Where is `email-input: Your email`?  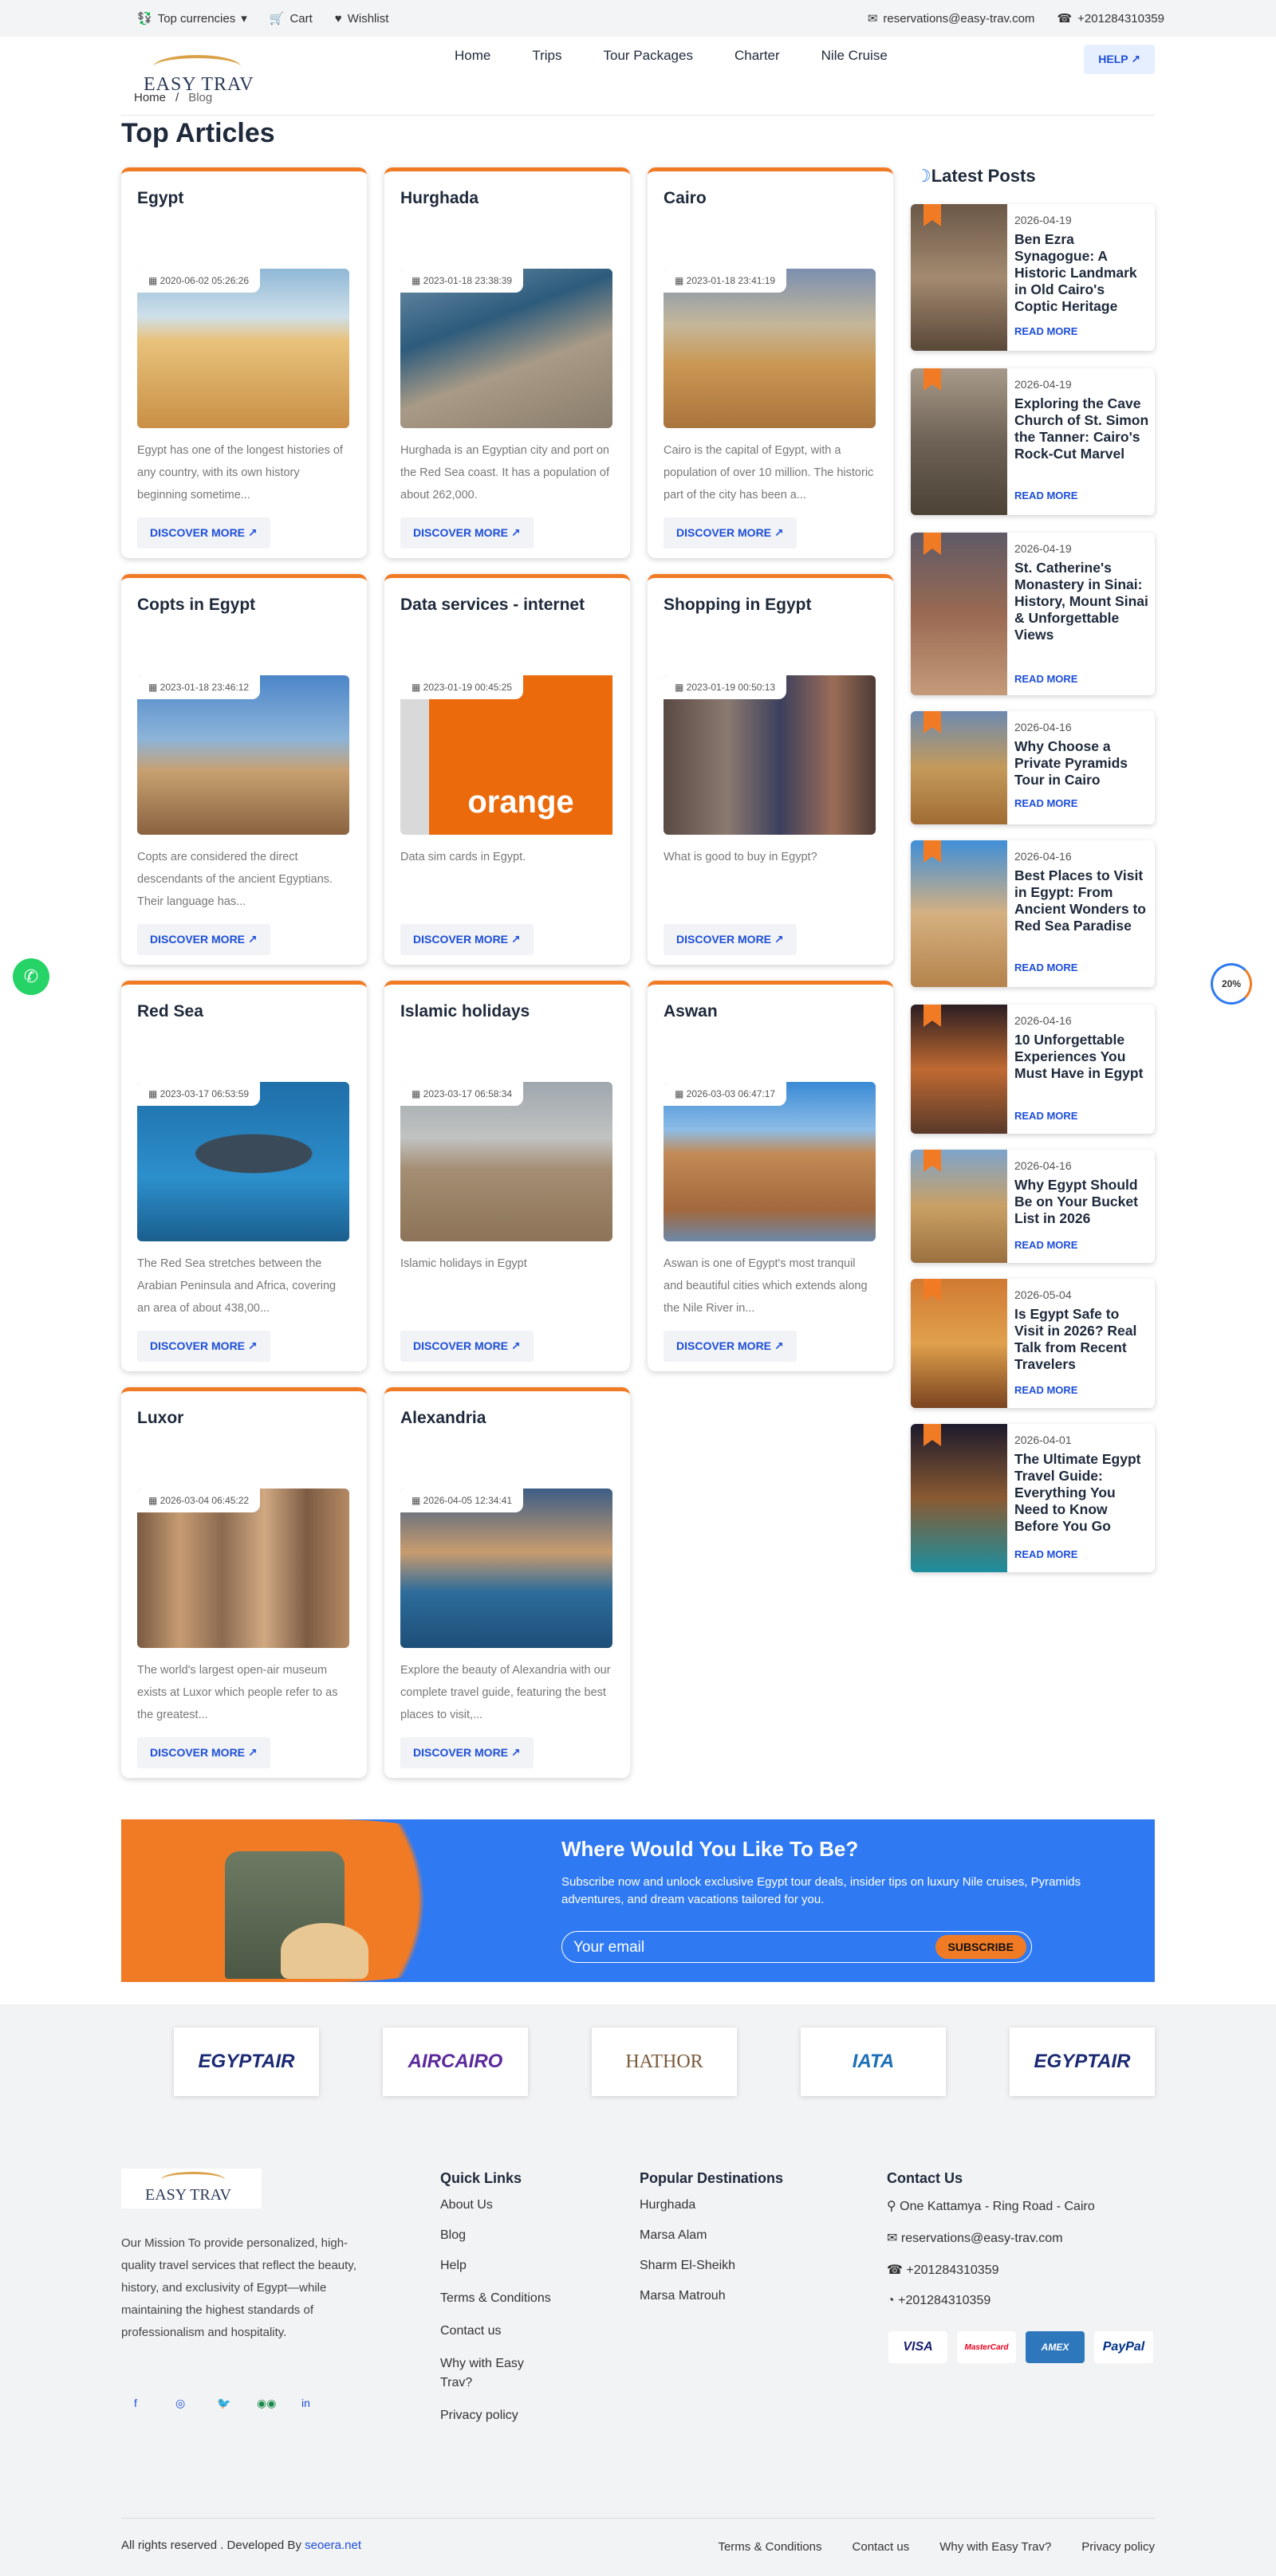 email-input: Your email is located at coordinates (608, 1948).